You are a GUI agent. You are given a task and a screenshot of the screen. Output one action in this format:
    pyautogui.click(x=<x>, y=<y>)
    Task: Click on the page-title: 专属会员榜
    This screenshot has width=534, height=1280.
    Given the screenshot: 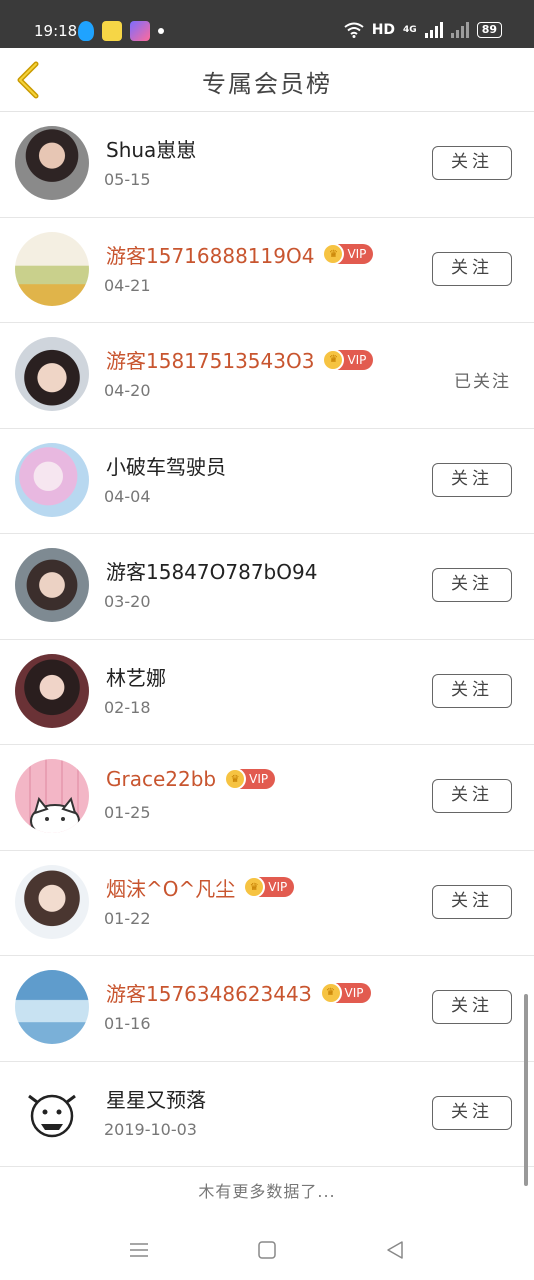 What is the action you would take?
    pyautogui.click(x=267, y=84)
    